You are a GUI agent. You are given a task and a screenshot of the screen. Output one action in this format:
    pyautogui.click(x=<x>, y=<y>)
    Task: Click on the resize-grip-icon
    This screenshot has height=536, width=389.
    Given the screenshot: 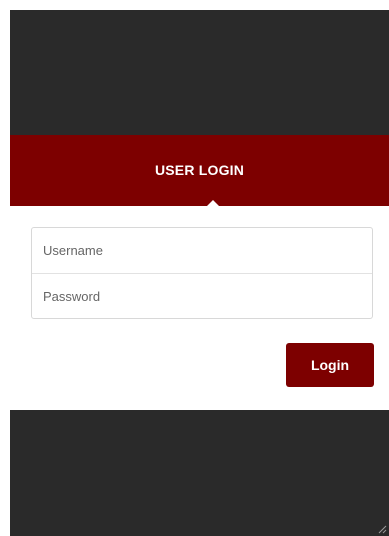 What is the action you would take?
    pyautogui.click(x=382, y=529)
    